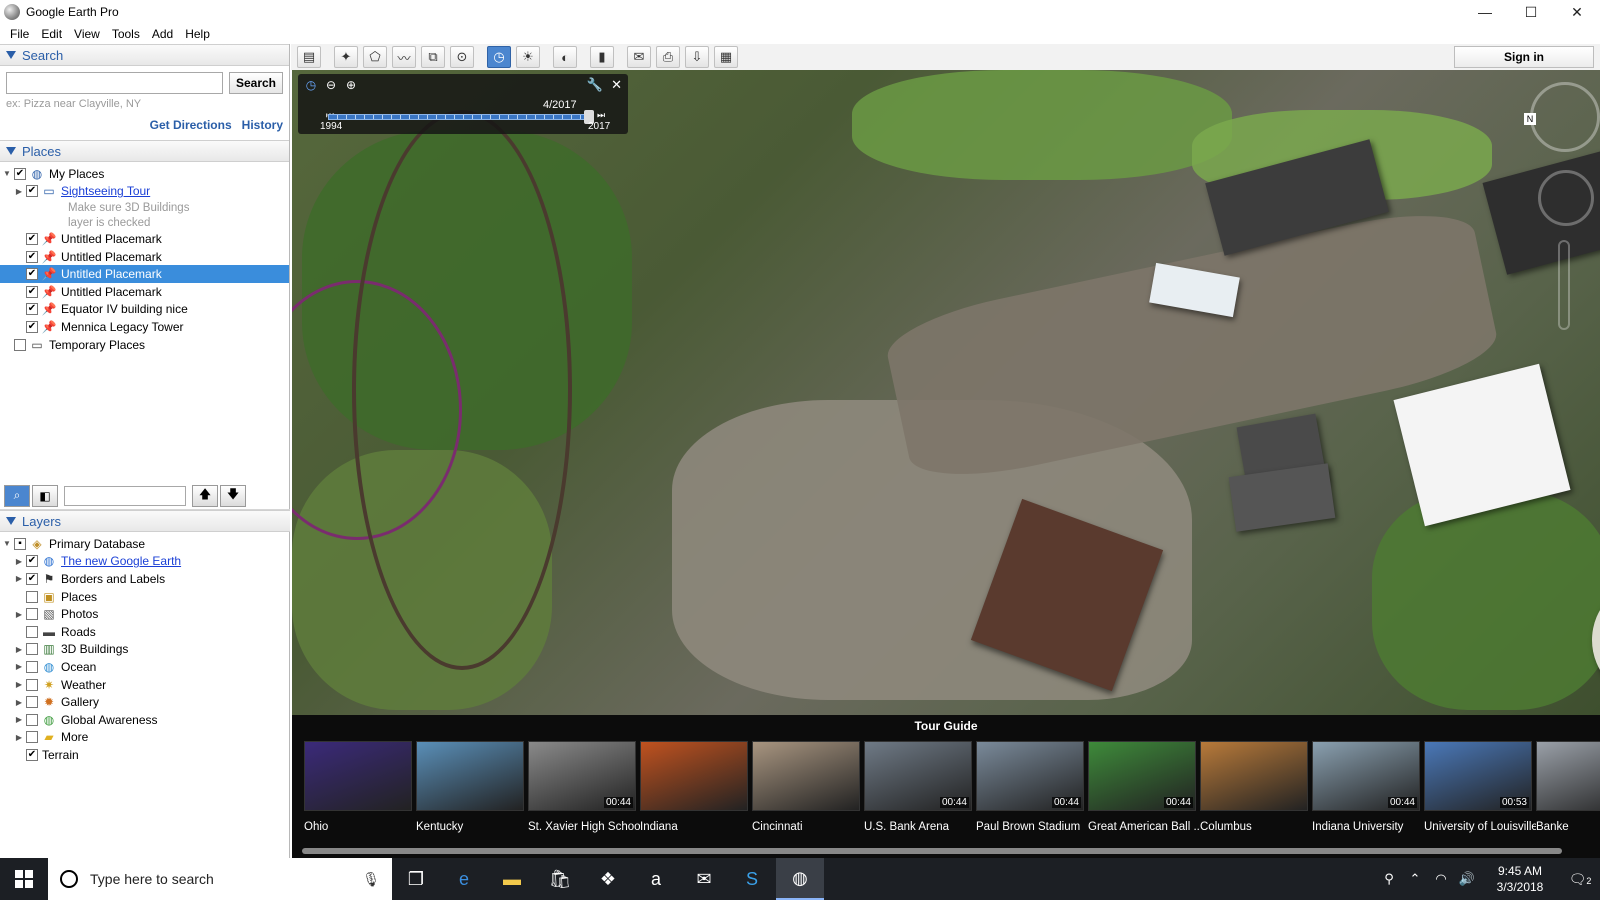  I want to click on tour-item: 00:44 Paul Brown Stadium, so click(1032, 787).